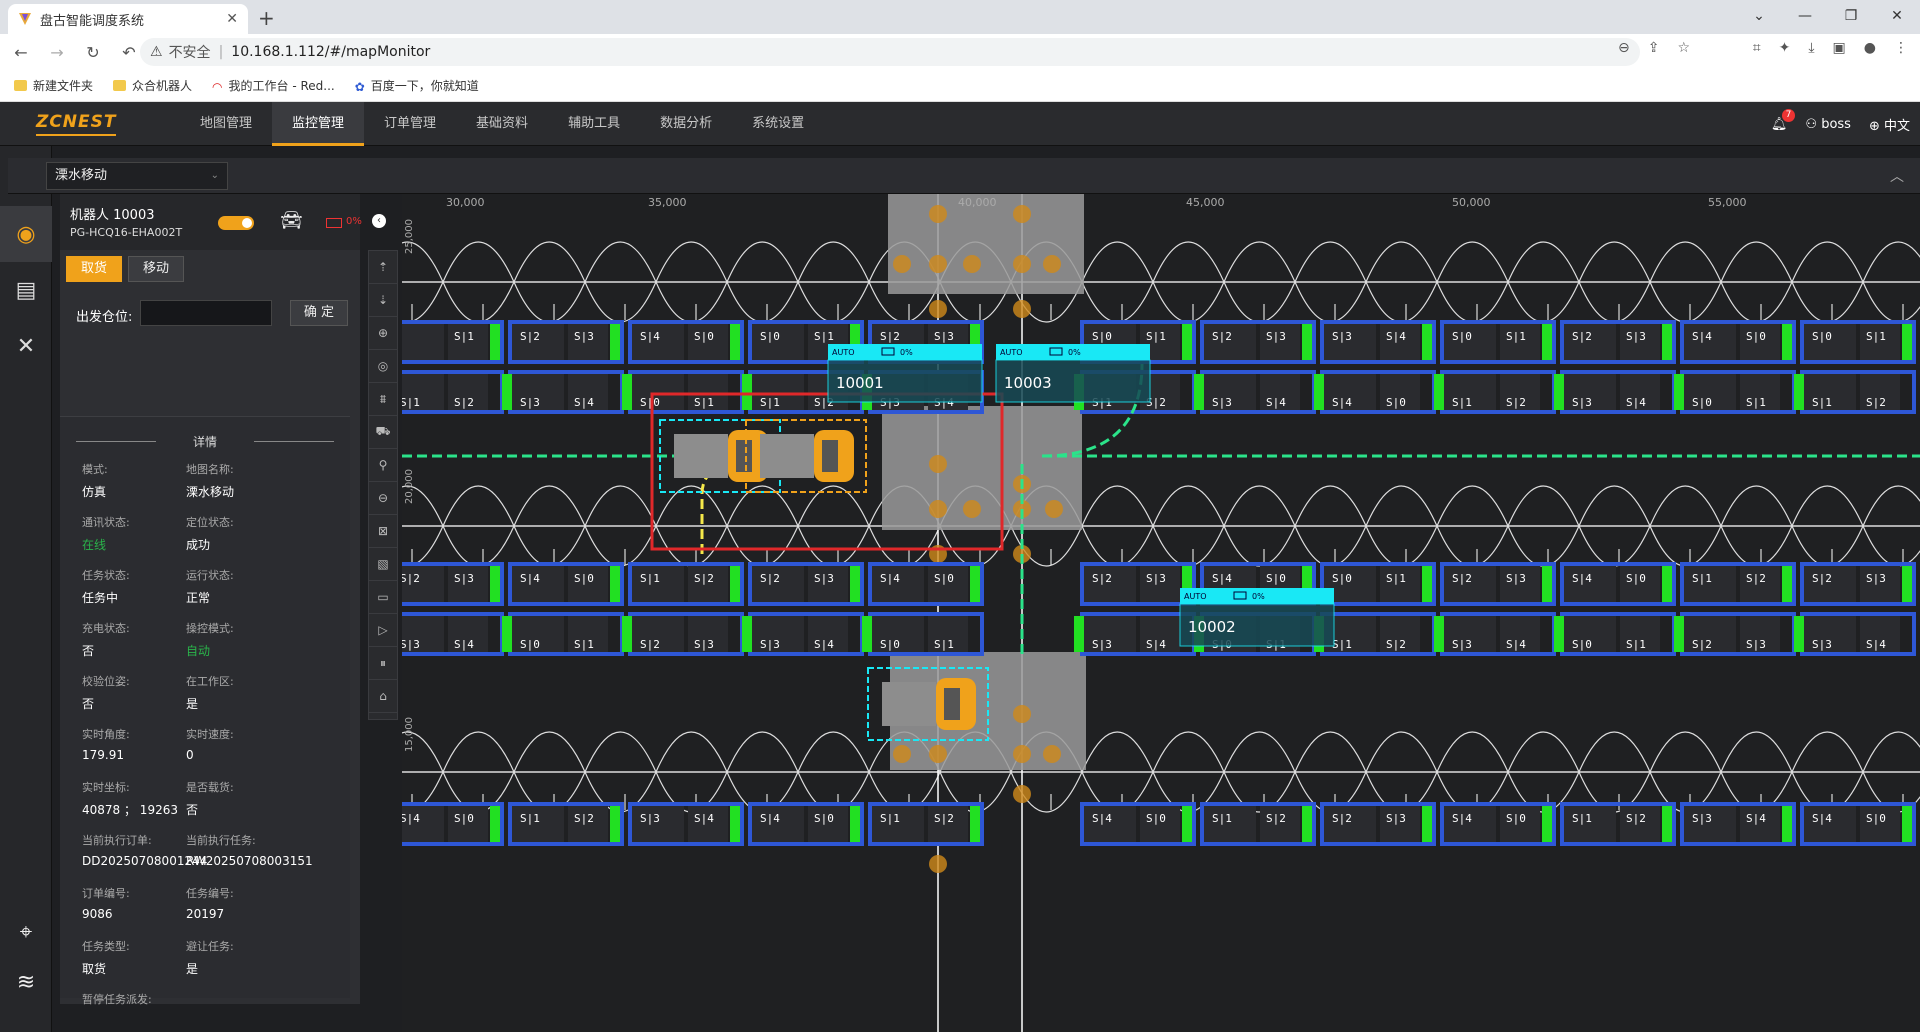  Describe the element at coordinates (319, 313) in the screenshot. I see `confirm-button: 确 定` at that location.